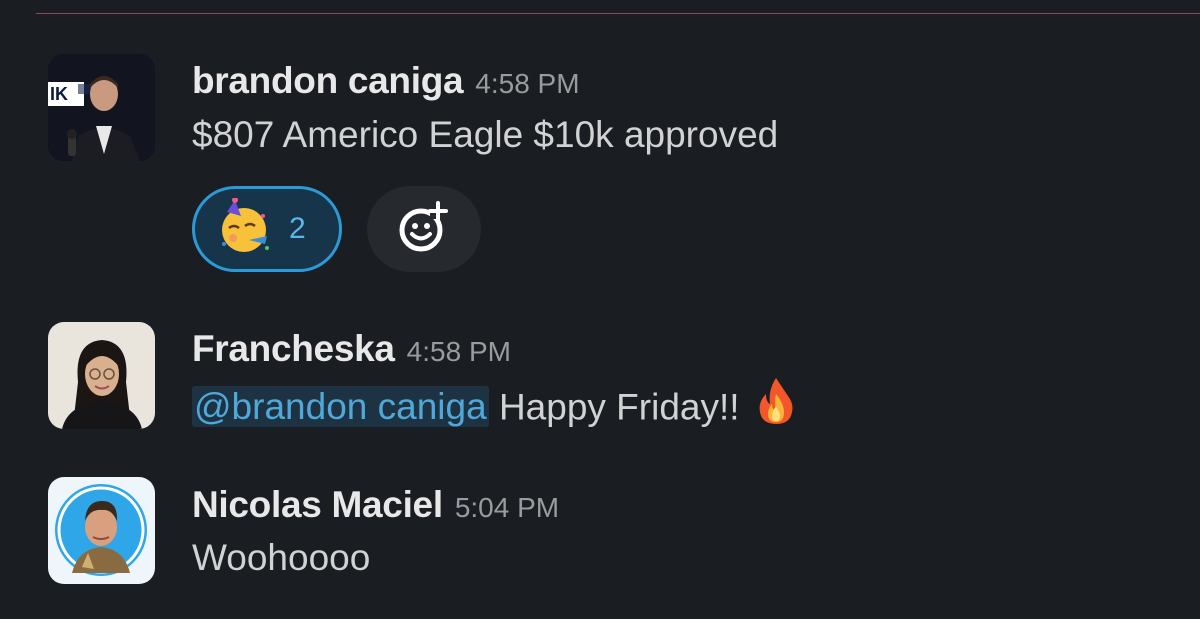 This screenshot has width=1200, height=619. I want to click on avatar-francheska, so click(101, 375).